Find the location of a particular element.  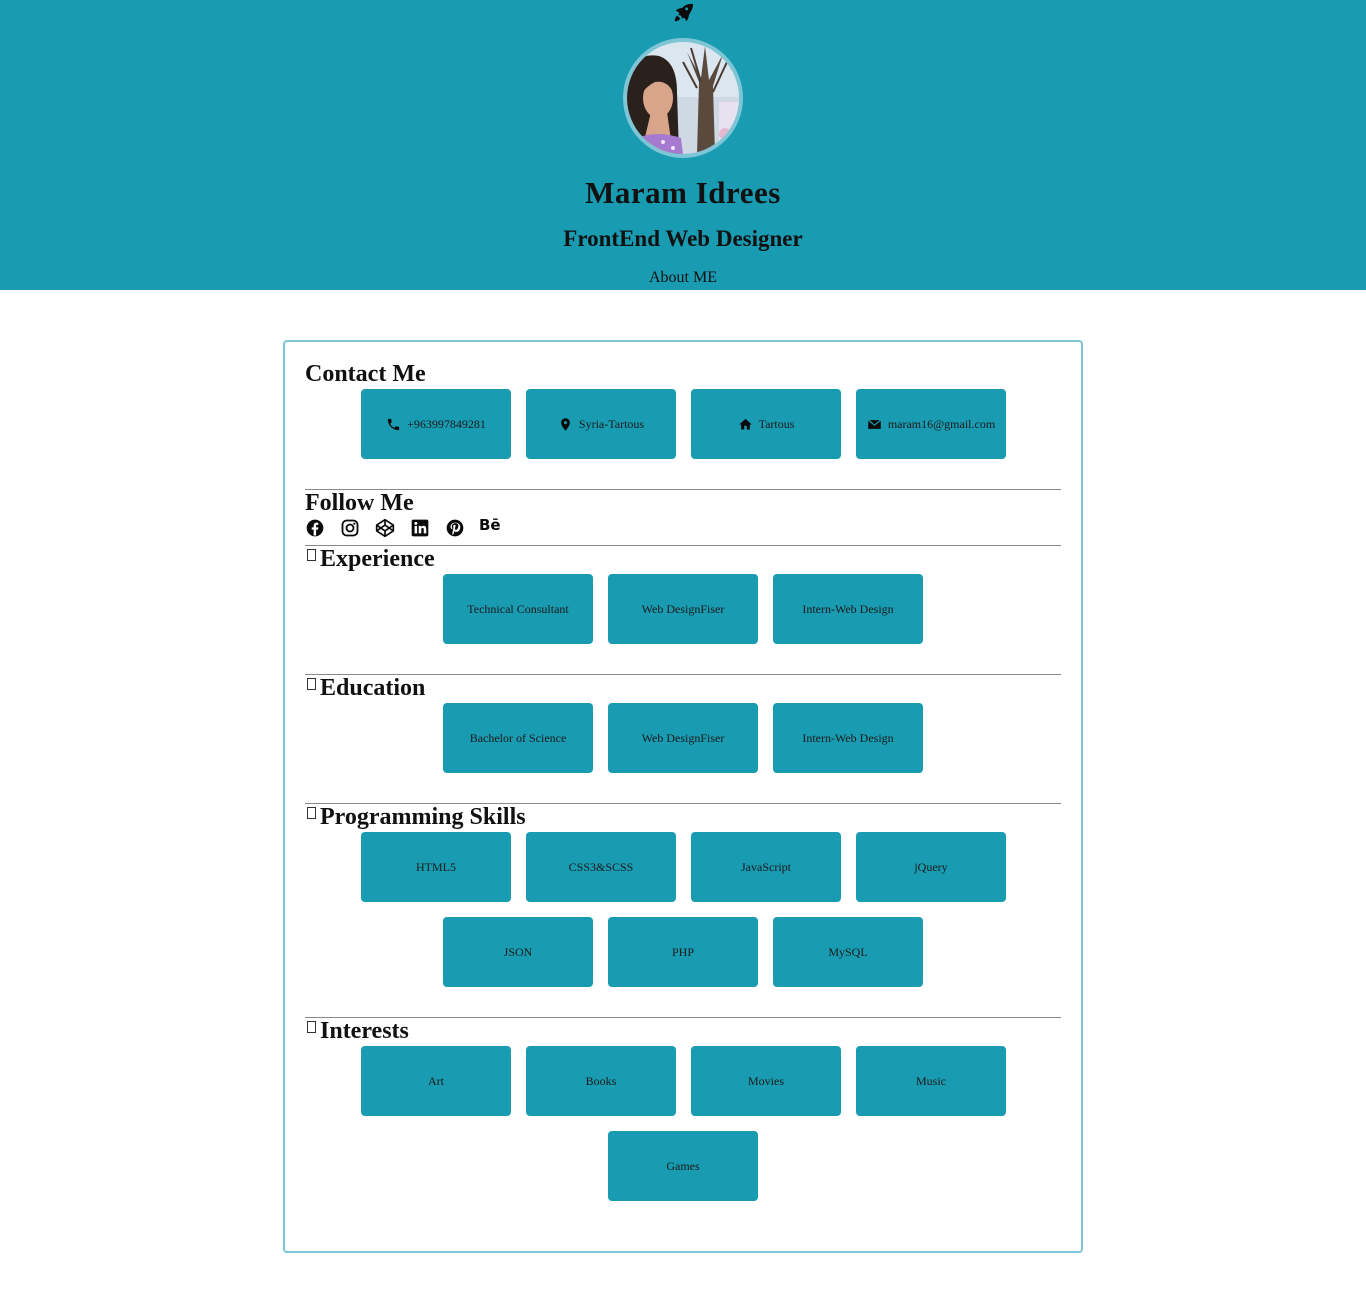

linkedin-icon is located at coordinates (420, 528).